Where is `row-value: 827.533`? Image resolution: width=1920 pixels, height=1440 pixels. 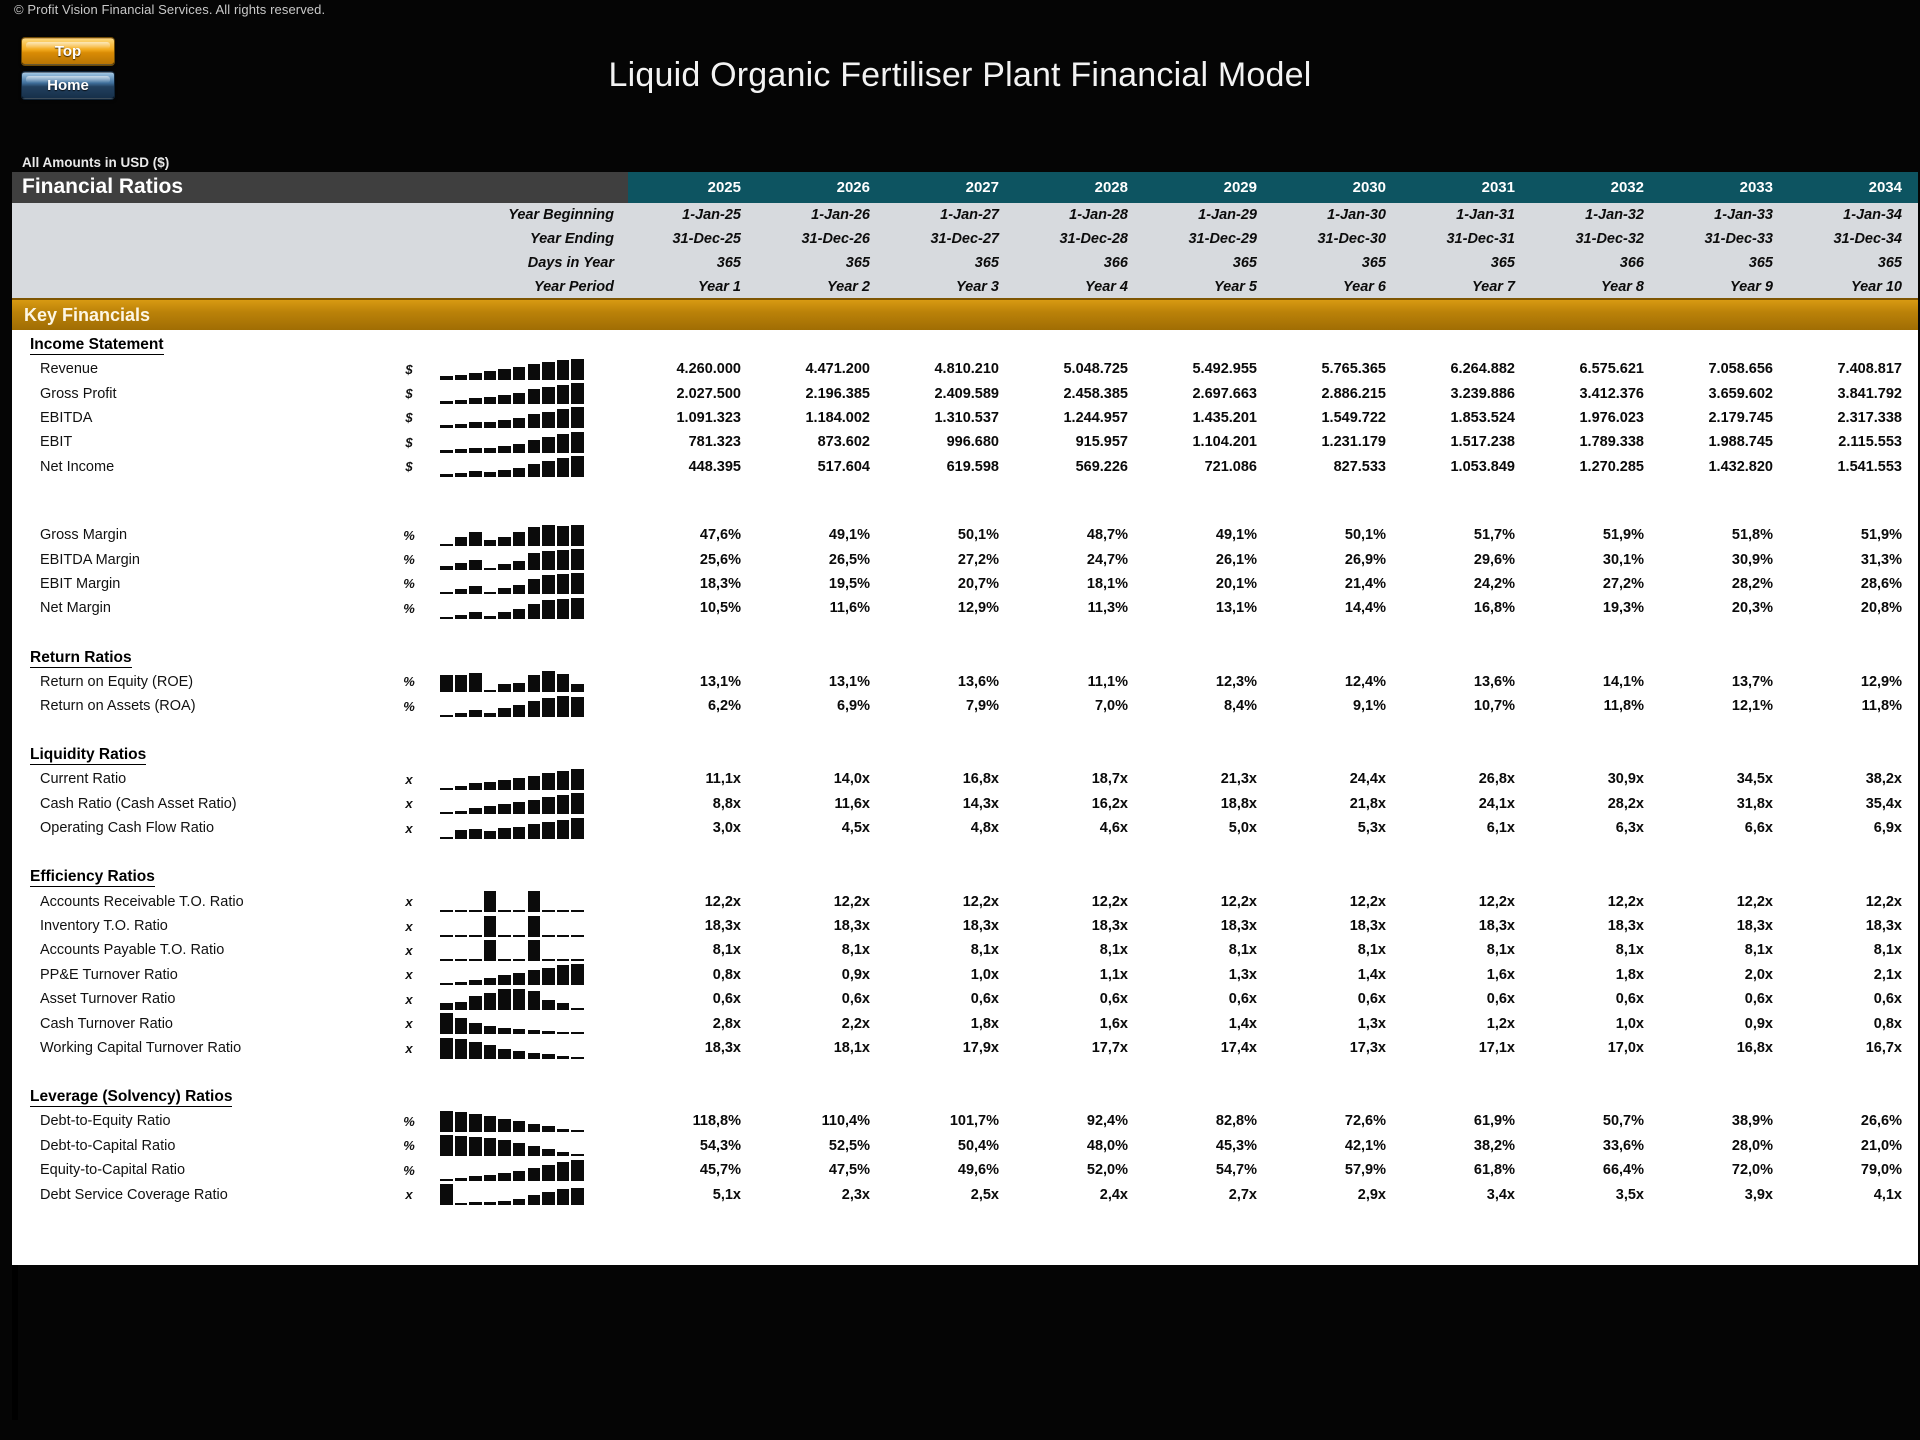 row-value: 827.533 is located at coordinates (1337, 466).